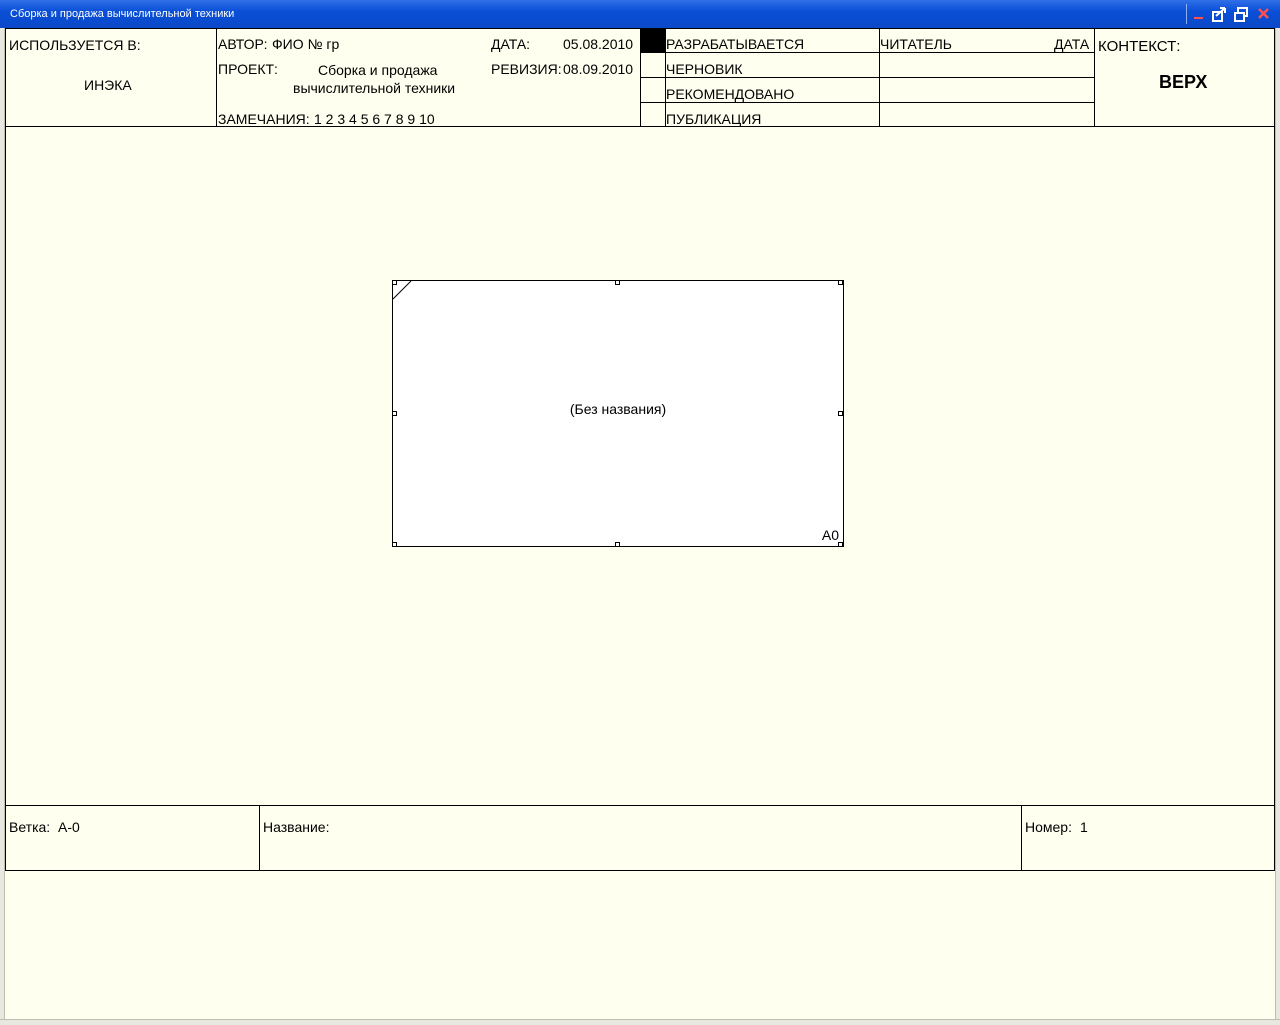 This screenshot has height=1025, width=1280. What do you see at coordinates (1084, 827) in the screenshot?
I see `number-value: 1` at bounding box center [1084, 827].